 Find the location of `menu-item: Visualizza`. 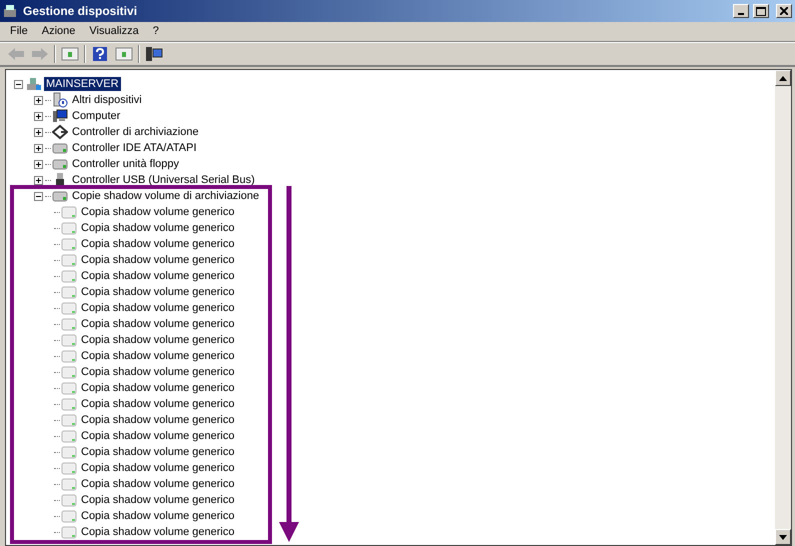

menu-item: Visualizza is located at coordinates (114, 31).